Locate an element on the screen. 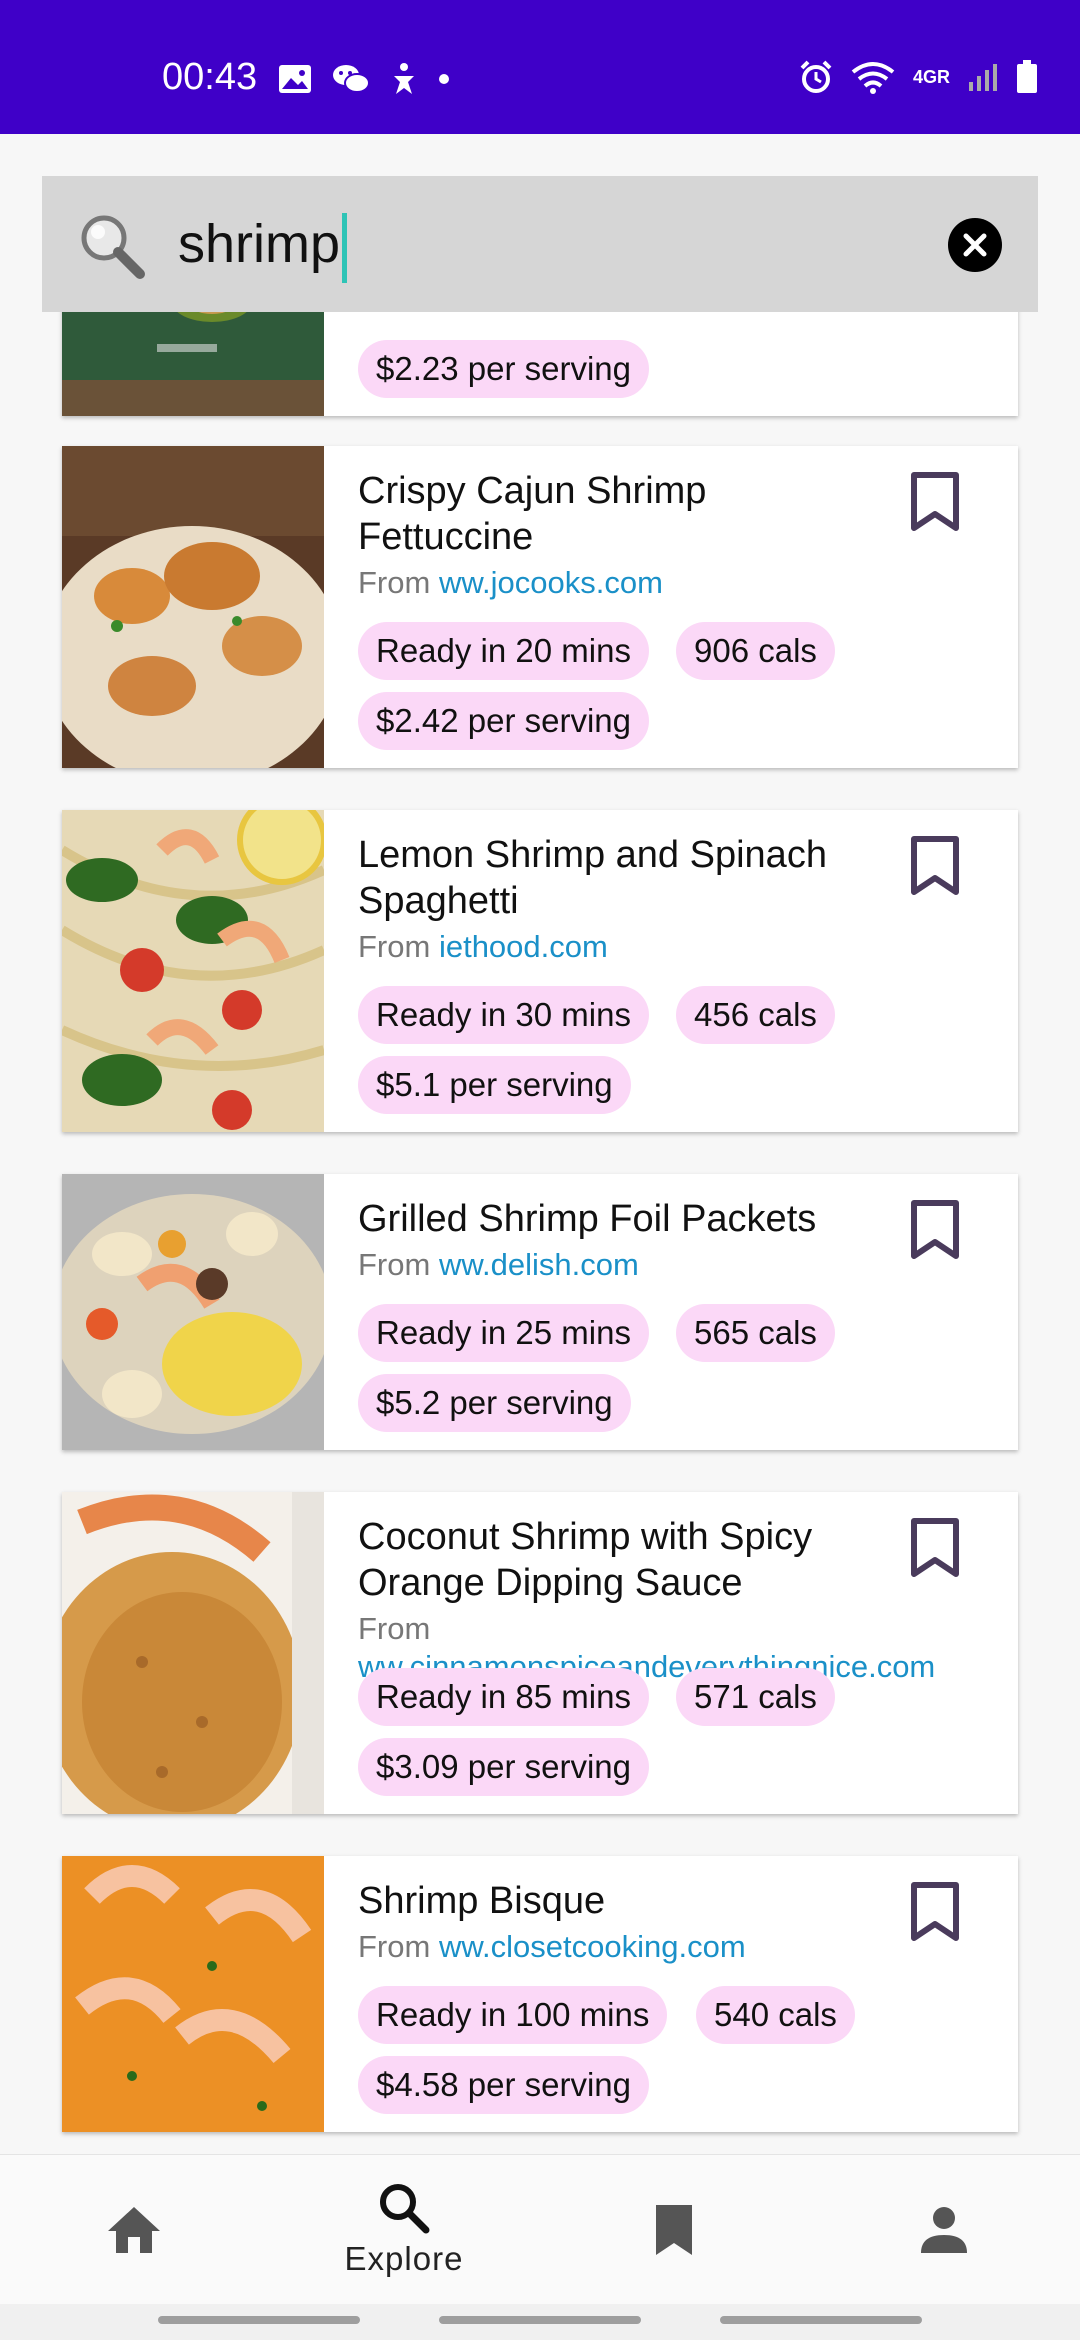 The width and height of the screenshot is (1080, 2340). accessibility-icon is located at coordinates (404, 78).